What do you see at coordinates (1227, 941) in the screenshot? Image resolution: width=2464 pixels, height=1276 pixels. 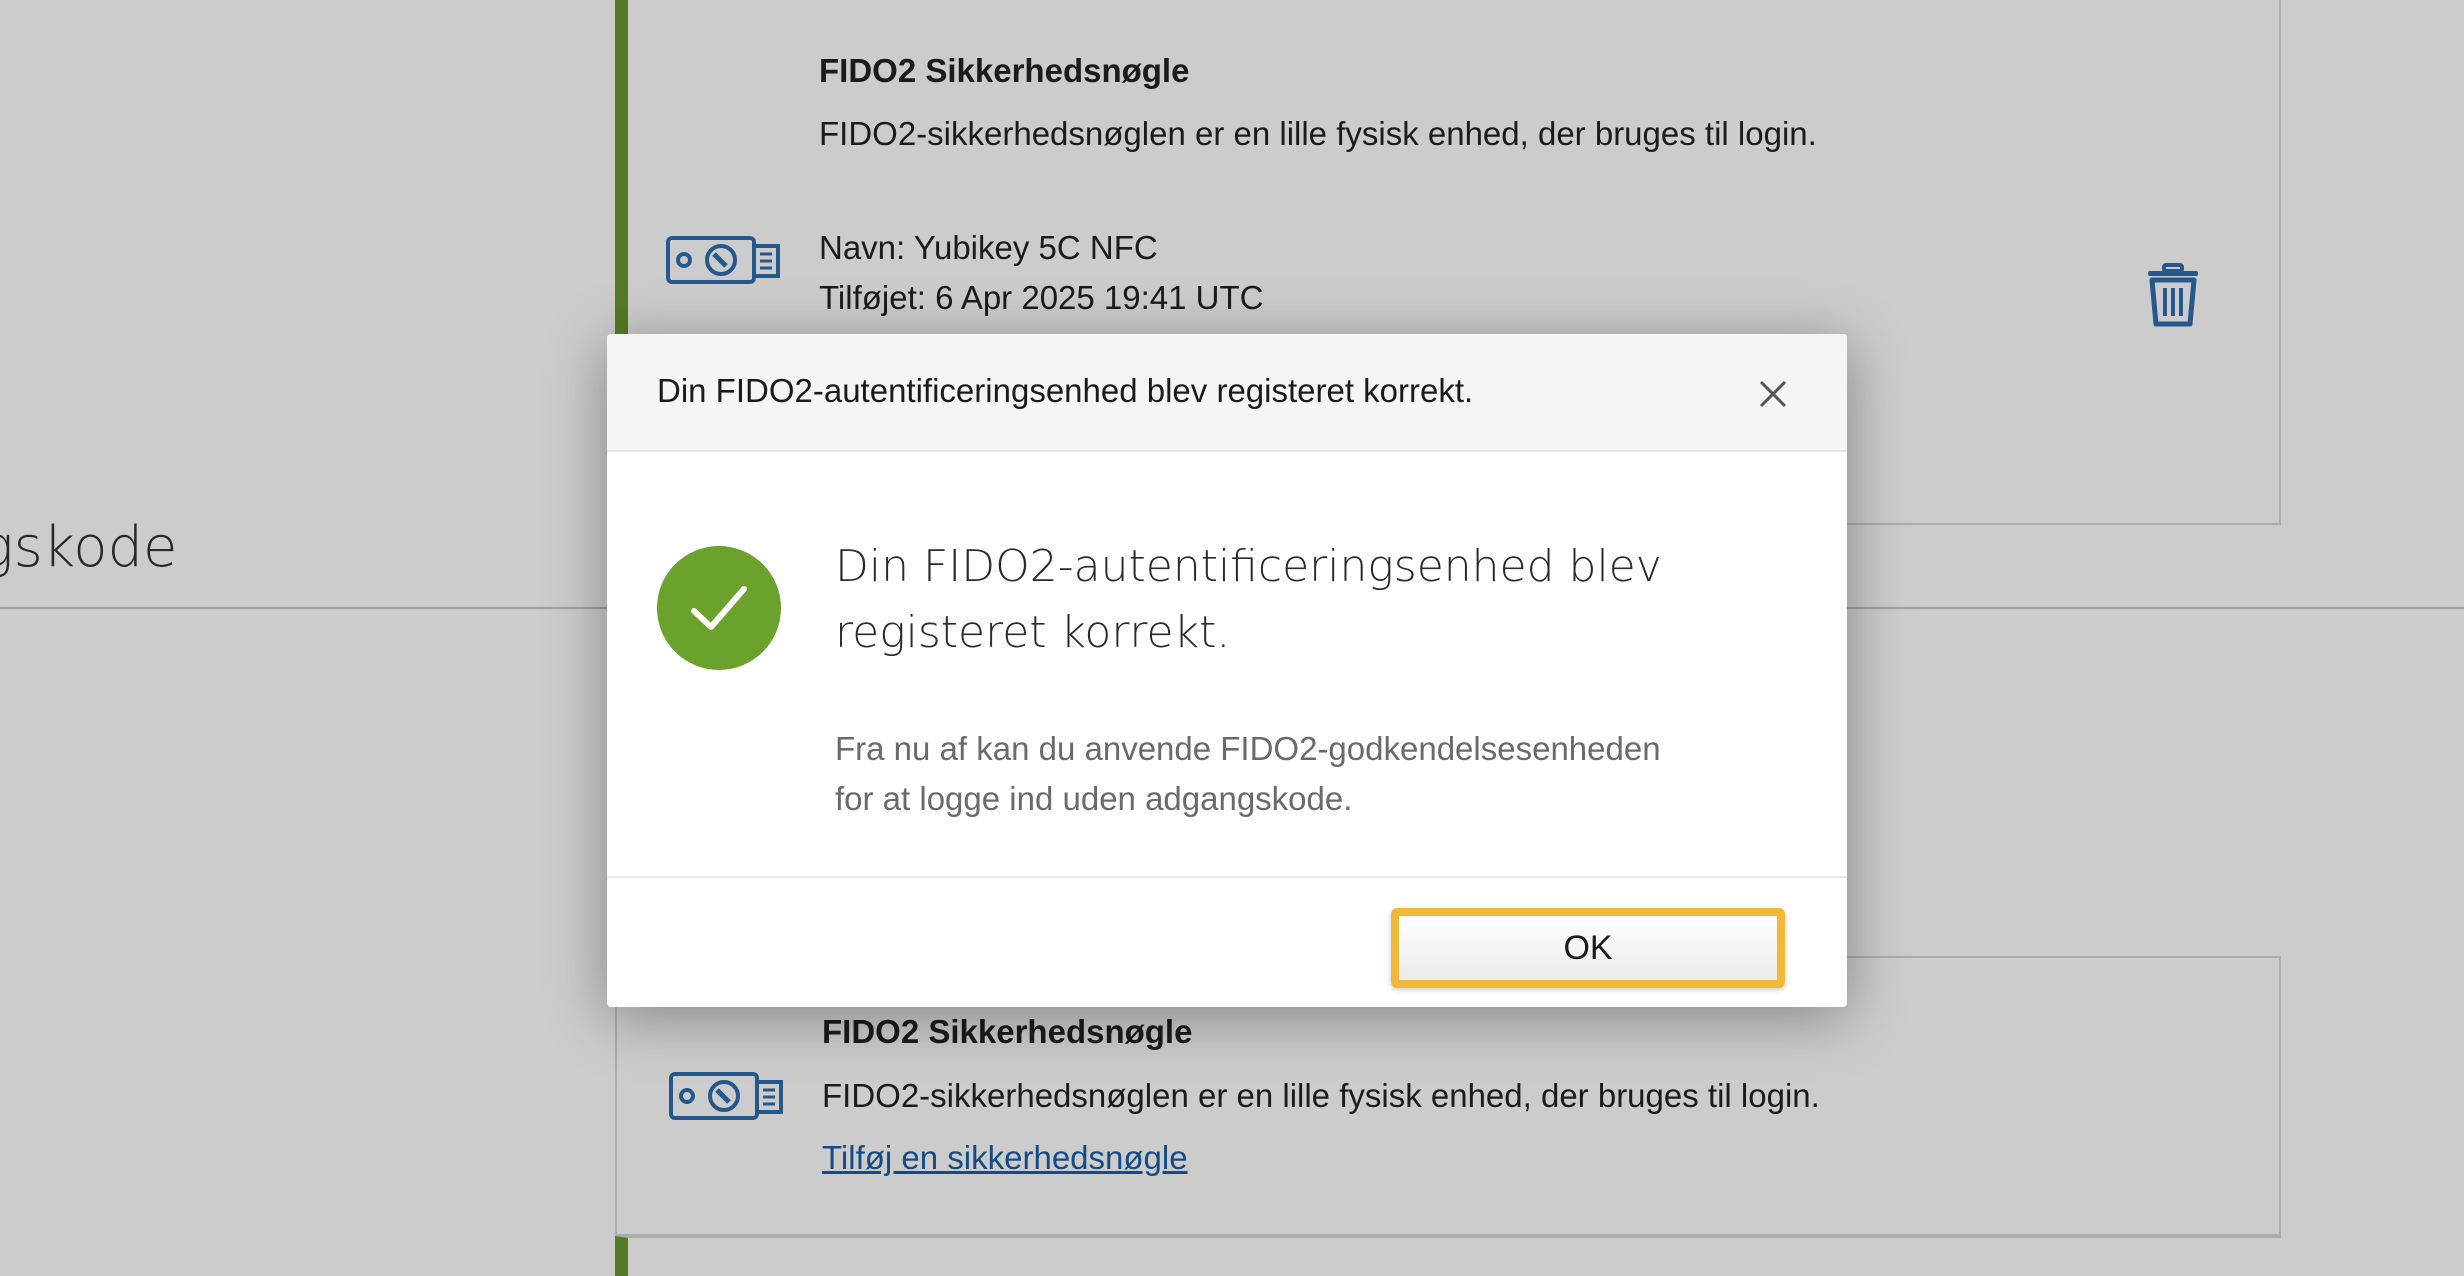 I see `dialog-footer: OK` at bounding box center [1227, 941].